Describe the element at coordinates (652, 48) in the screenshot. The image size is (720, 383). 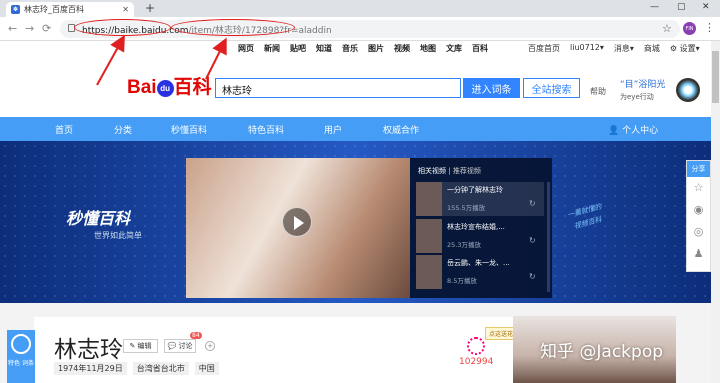
I see `link-mall: 商城` at that location.